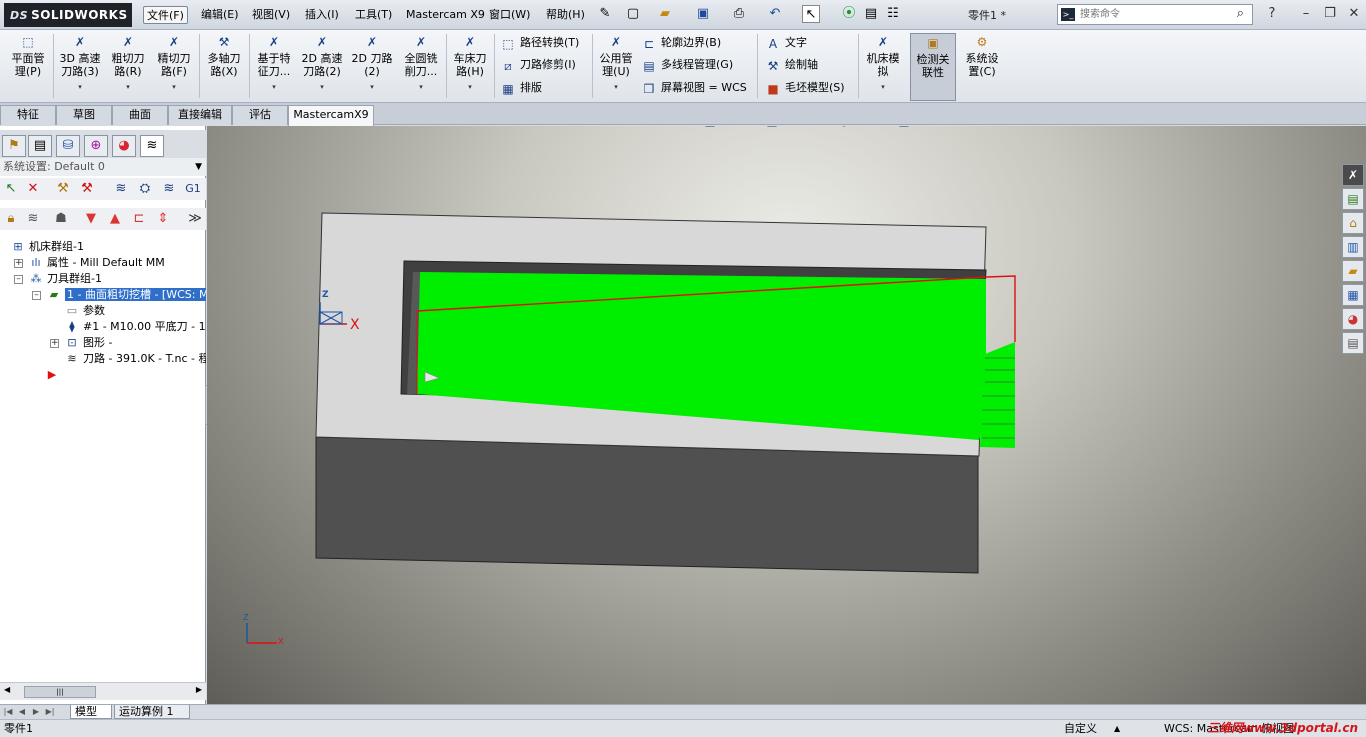  I want to click on undo-icon: ↶, so click(775, 14).